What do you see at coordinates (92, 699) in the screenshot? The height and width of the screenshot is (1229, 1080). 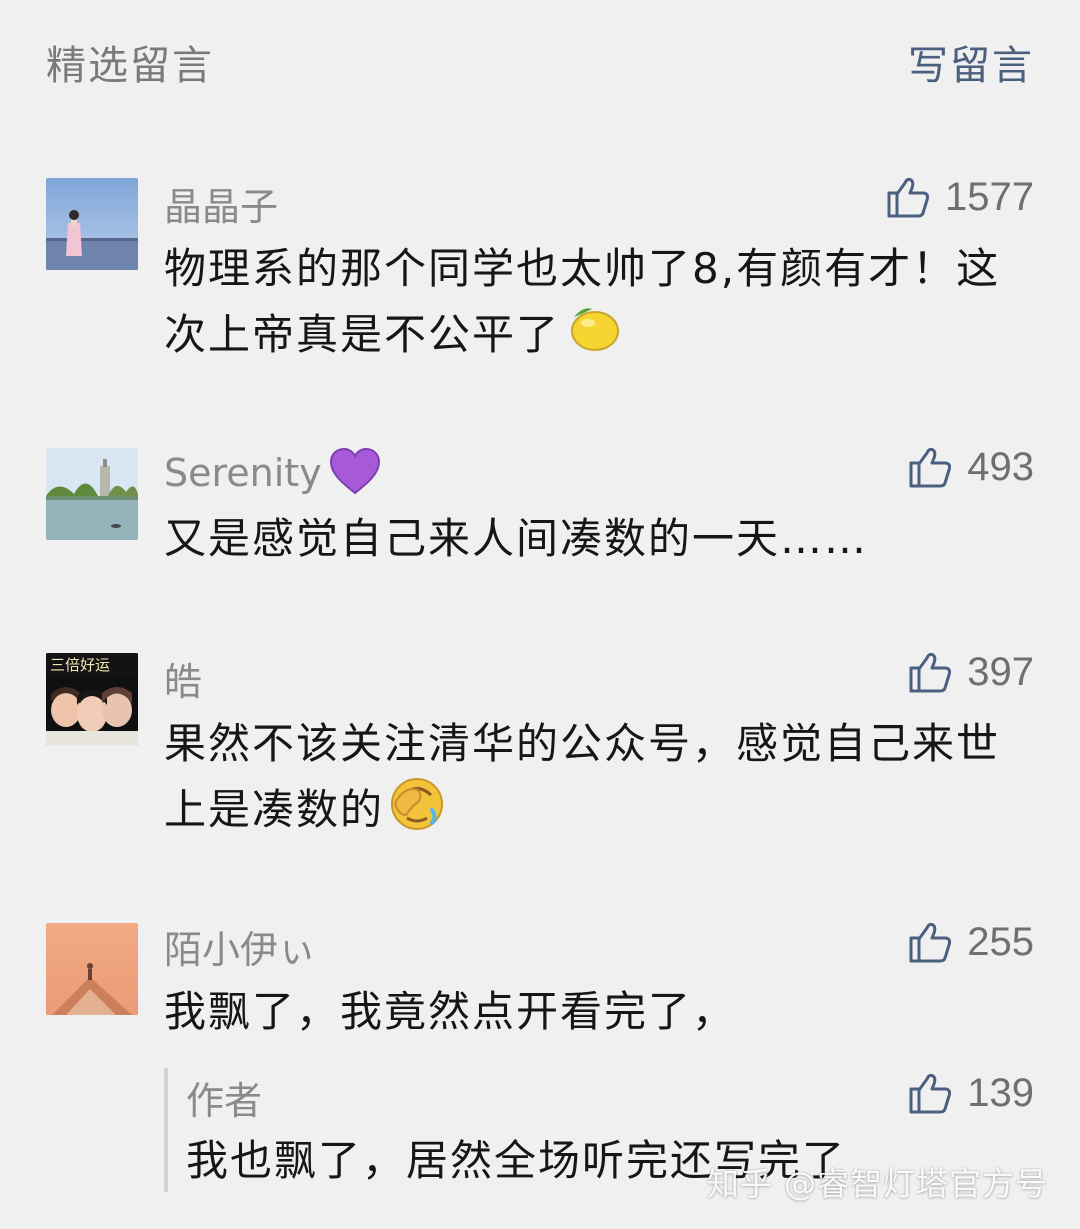 I see `avatar: 三倍好运` at bounding box center [92, 699].